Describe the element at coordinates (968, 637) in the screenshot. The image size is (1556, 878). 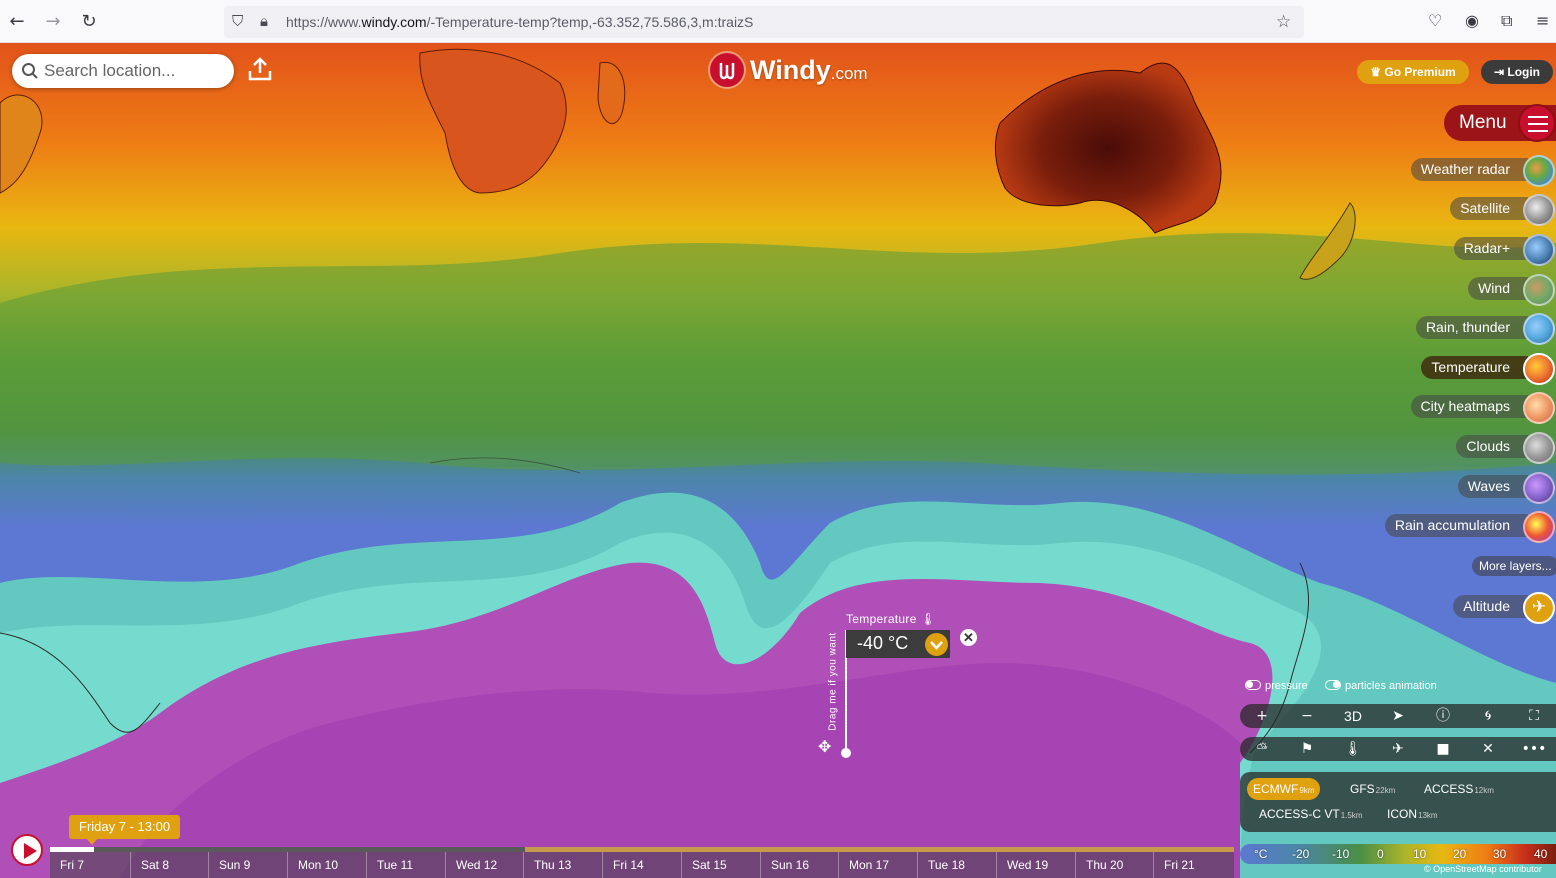
I see `close-picker-icon: ✕` at that location.